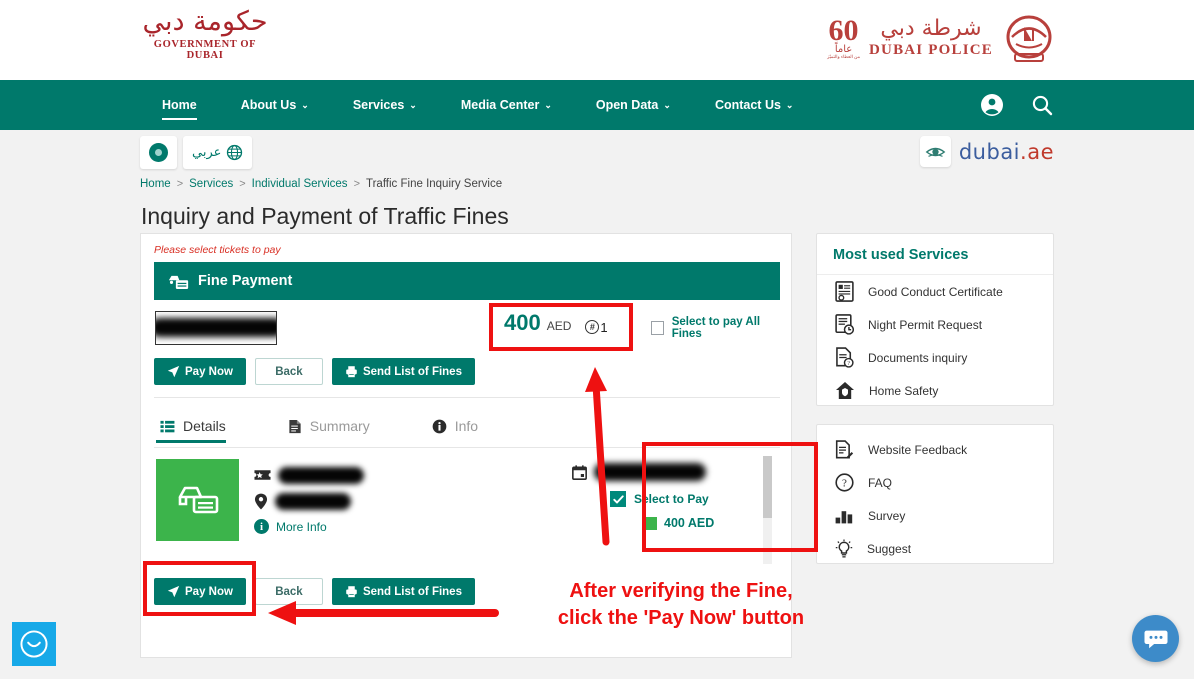  What do you see at coordinates (167, 426) in the screenshot?
I see `list-details-icon` at bounding box center [167, 426].